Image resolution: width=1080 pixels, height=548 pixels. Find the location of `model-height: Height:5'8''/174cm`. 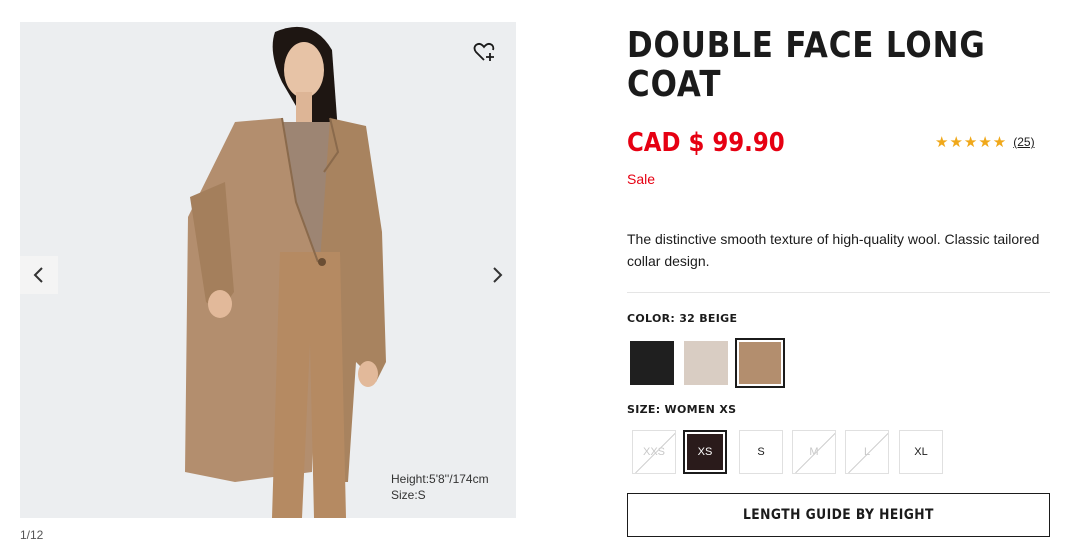

model-height: Height:5'8''/174cm is located at coordinates (440, 479).